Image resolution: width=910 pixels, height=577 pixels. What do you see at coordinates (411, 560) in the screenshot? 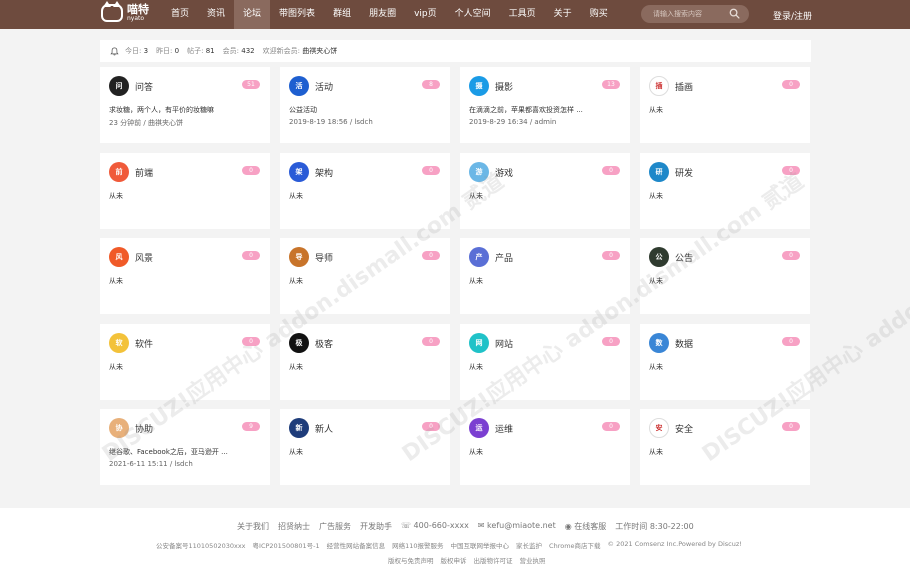
I see `footer-legal-link: 版权与免责声明` at bounding box center [411, 560].